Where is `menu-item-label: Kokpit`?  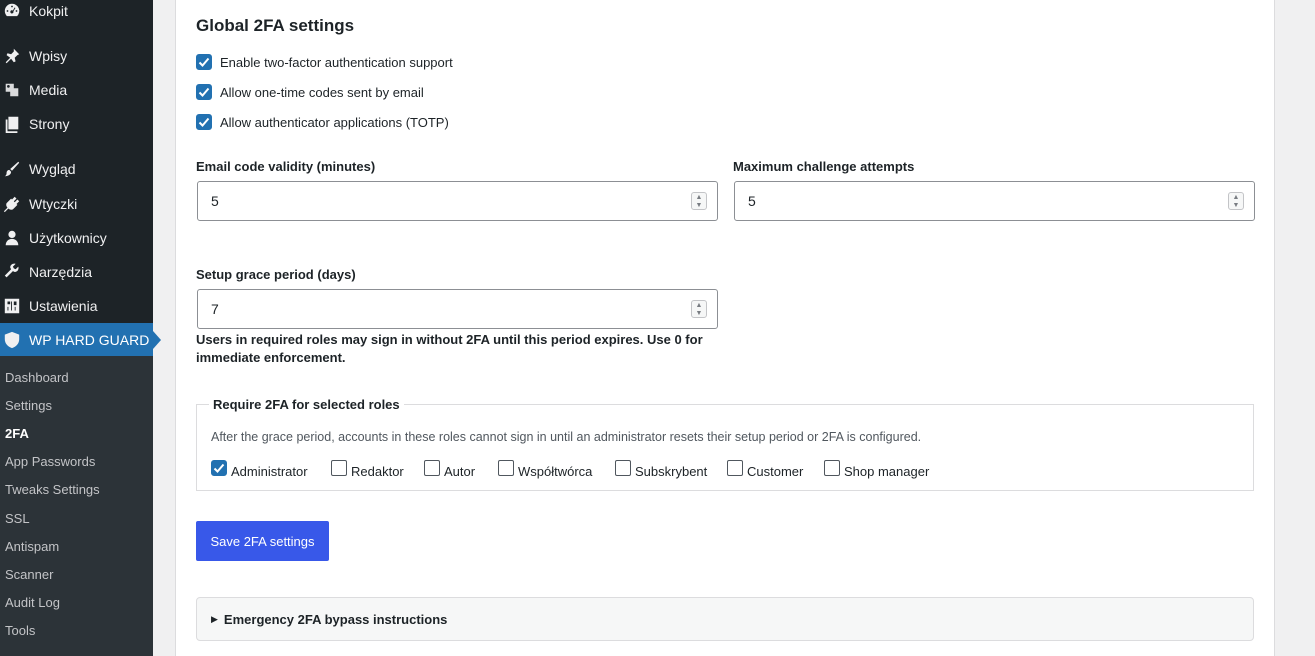
menu-item-label: Kokpit is located at coordinates (48, 11).